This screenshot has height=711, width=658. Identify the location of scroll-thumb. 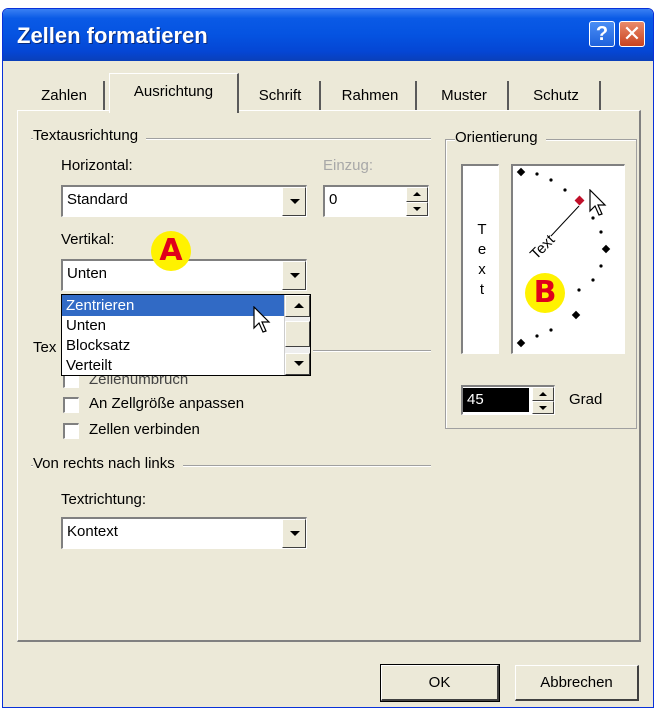
(297, 334).